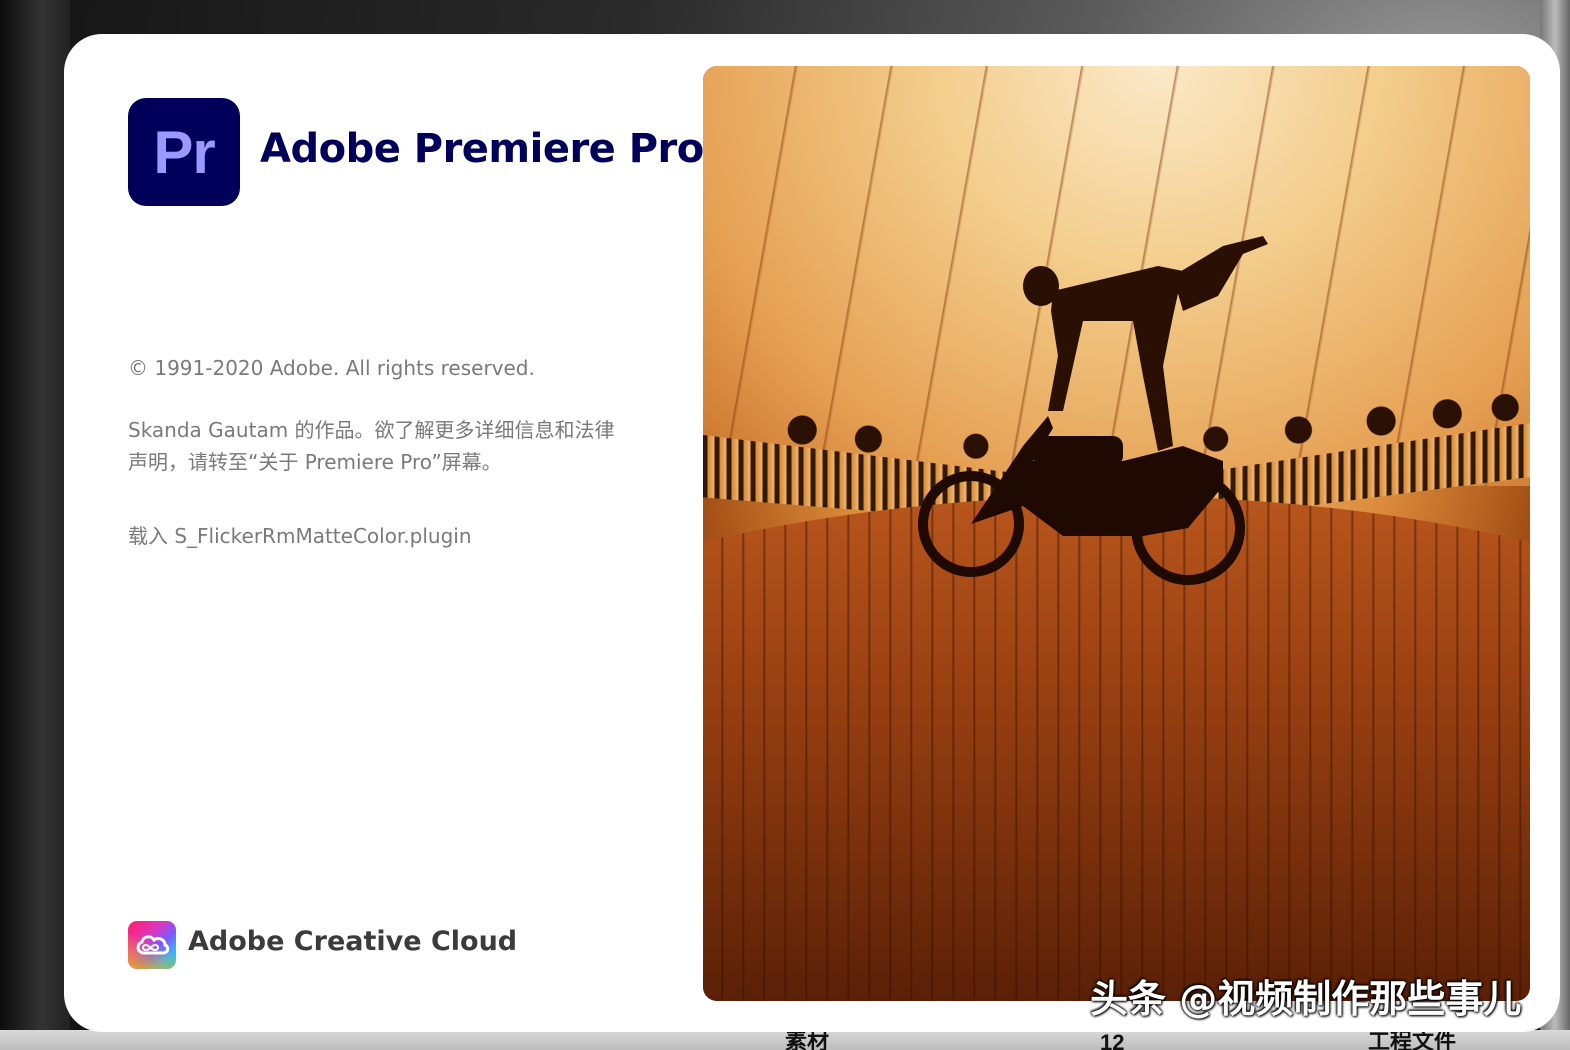  I want to click on copyright-text: © 1991-2020 Adobe. All rights reserved., so click(331, 368).